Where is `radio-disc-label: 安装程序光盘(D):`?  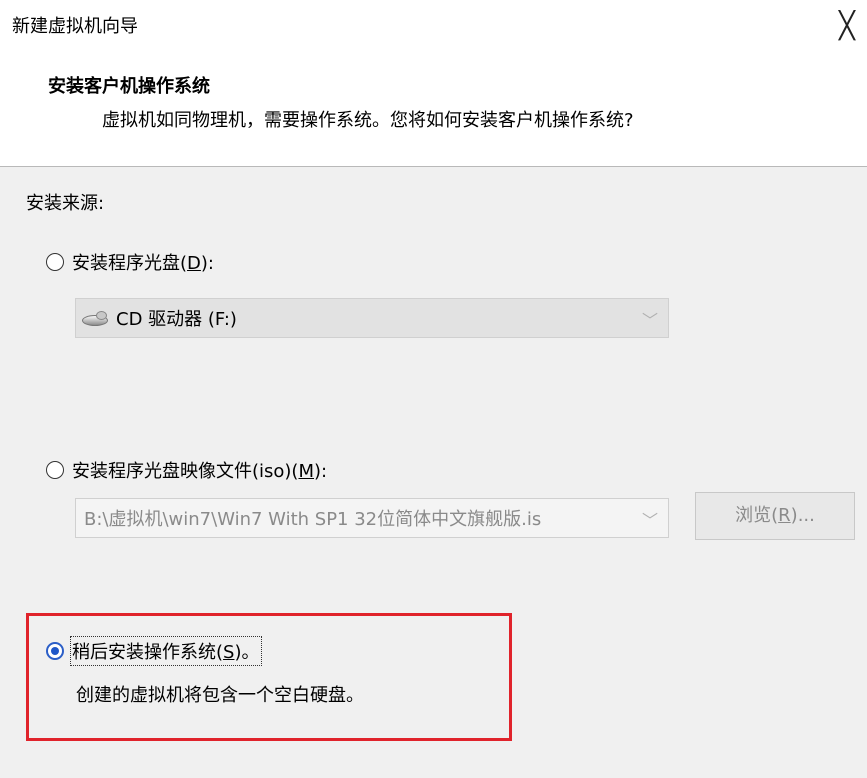
radio-disc-label: 安装程序光盘(D): is located at coordinates (143, 263).